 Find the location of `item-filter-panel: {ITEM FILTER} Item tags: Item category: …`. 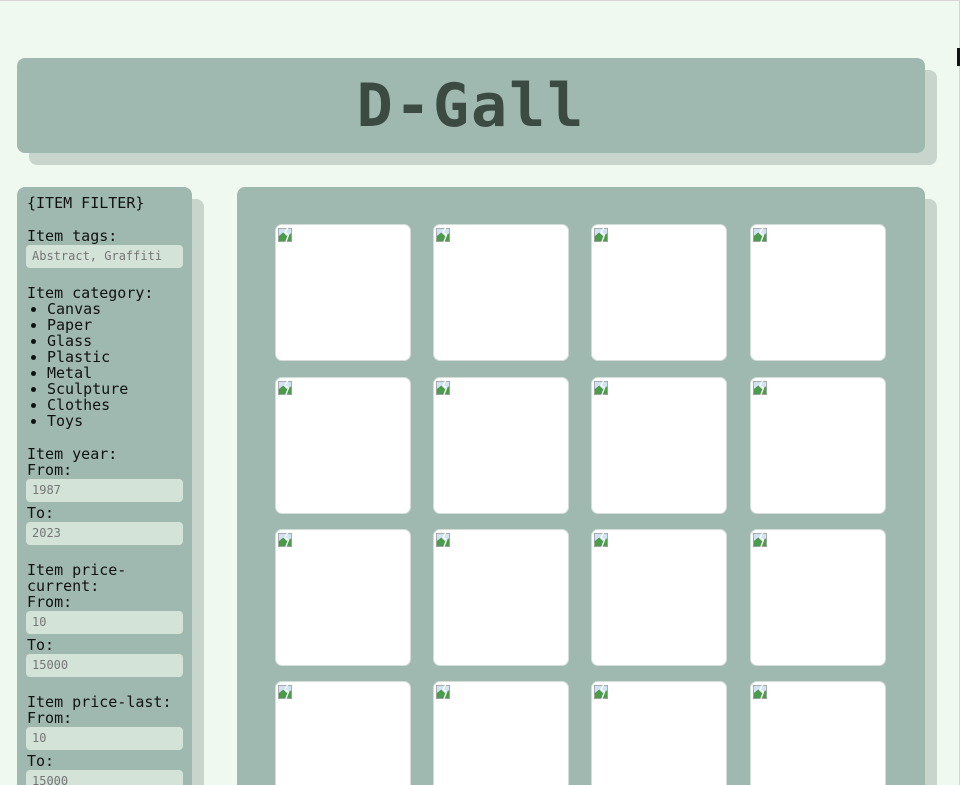

item-filter-panel: {ITEM FILTER} Item tags: Item category: … is located at coordinates (104, 486).